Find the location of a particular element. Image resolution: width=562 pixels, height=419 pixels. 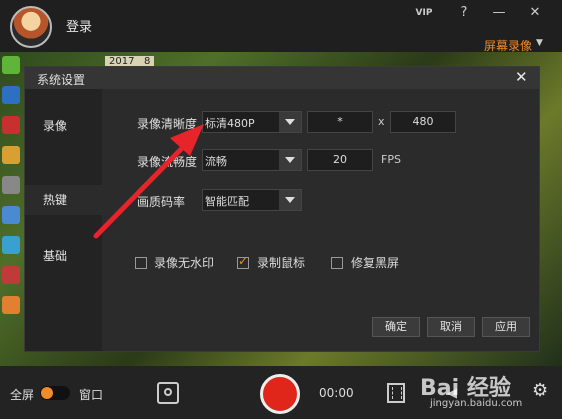

login-link: 登录 is located at coordinates (79, 25).